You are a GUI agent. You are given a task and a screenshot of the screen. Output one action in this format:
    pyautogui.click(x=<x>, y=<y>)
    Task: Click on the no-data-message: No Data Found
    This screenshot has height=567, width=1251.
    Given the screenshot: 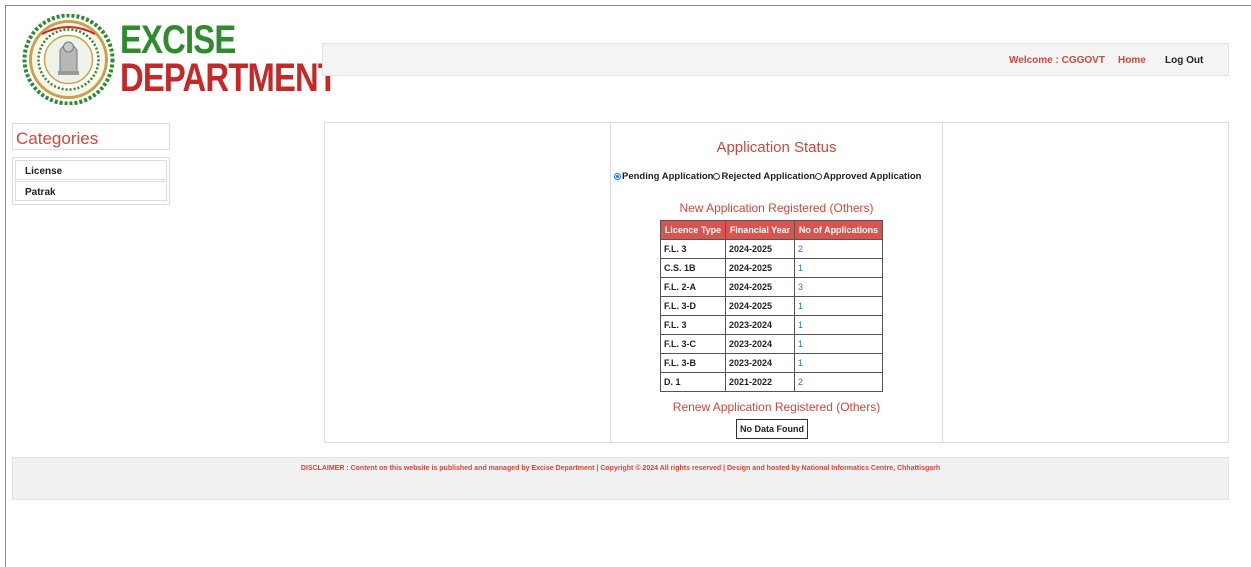 What is the action you would take?
    pyautogui.click(x=772, y=429)
    